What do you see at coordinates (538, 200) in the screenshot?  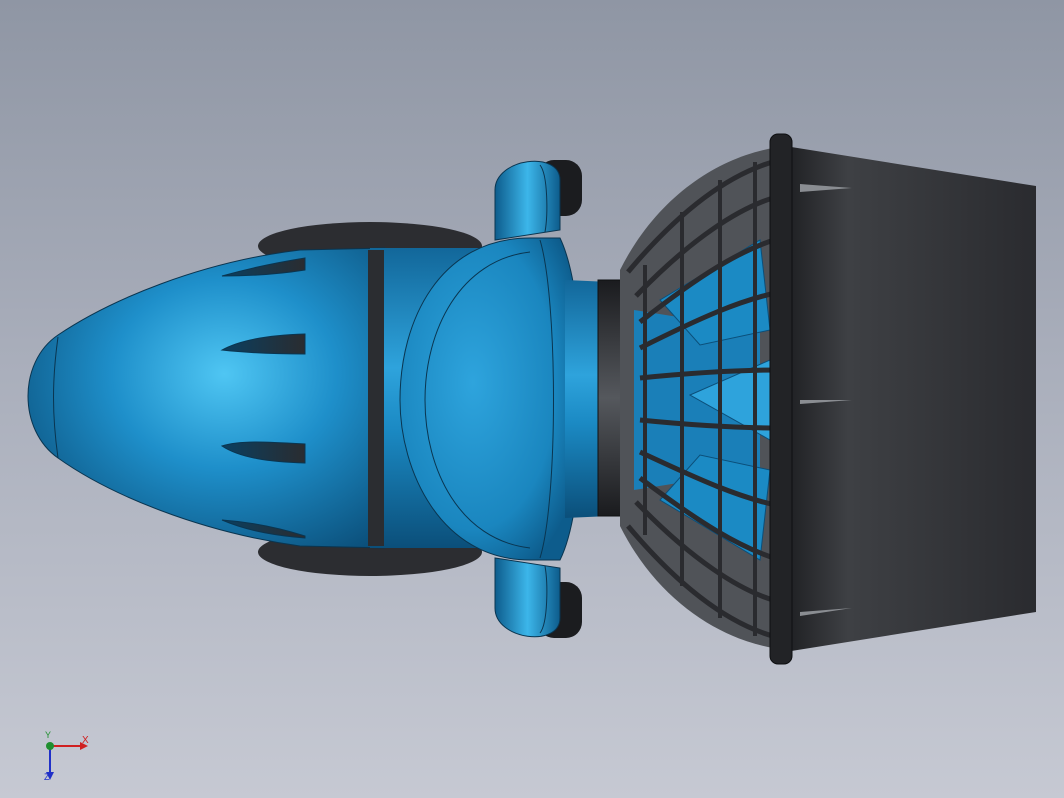 I see `upper-handle` at bounding box center [538, 200].